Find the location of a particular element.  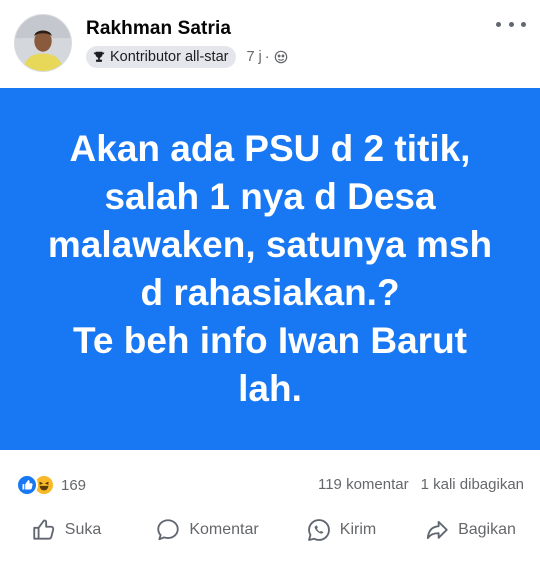

trophy-icon is located at coordinates (99, 56).